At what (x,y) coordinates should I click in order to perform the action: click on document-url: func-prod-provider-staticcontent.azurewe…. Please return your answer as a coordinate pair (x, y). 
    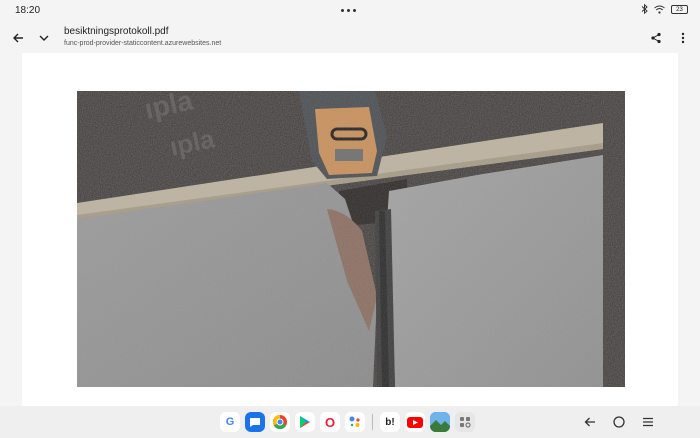
    Looking at the image, I should click on (143, 43).